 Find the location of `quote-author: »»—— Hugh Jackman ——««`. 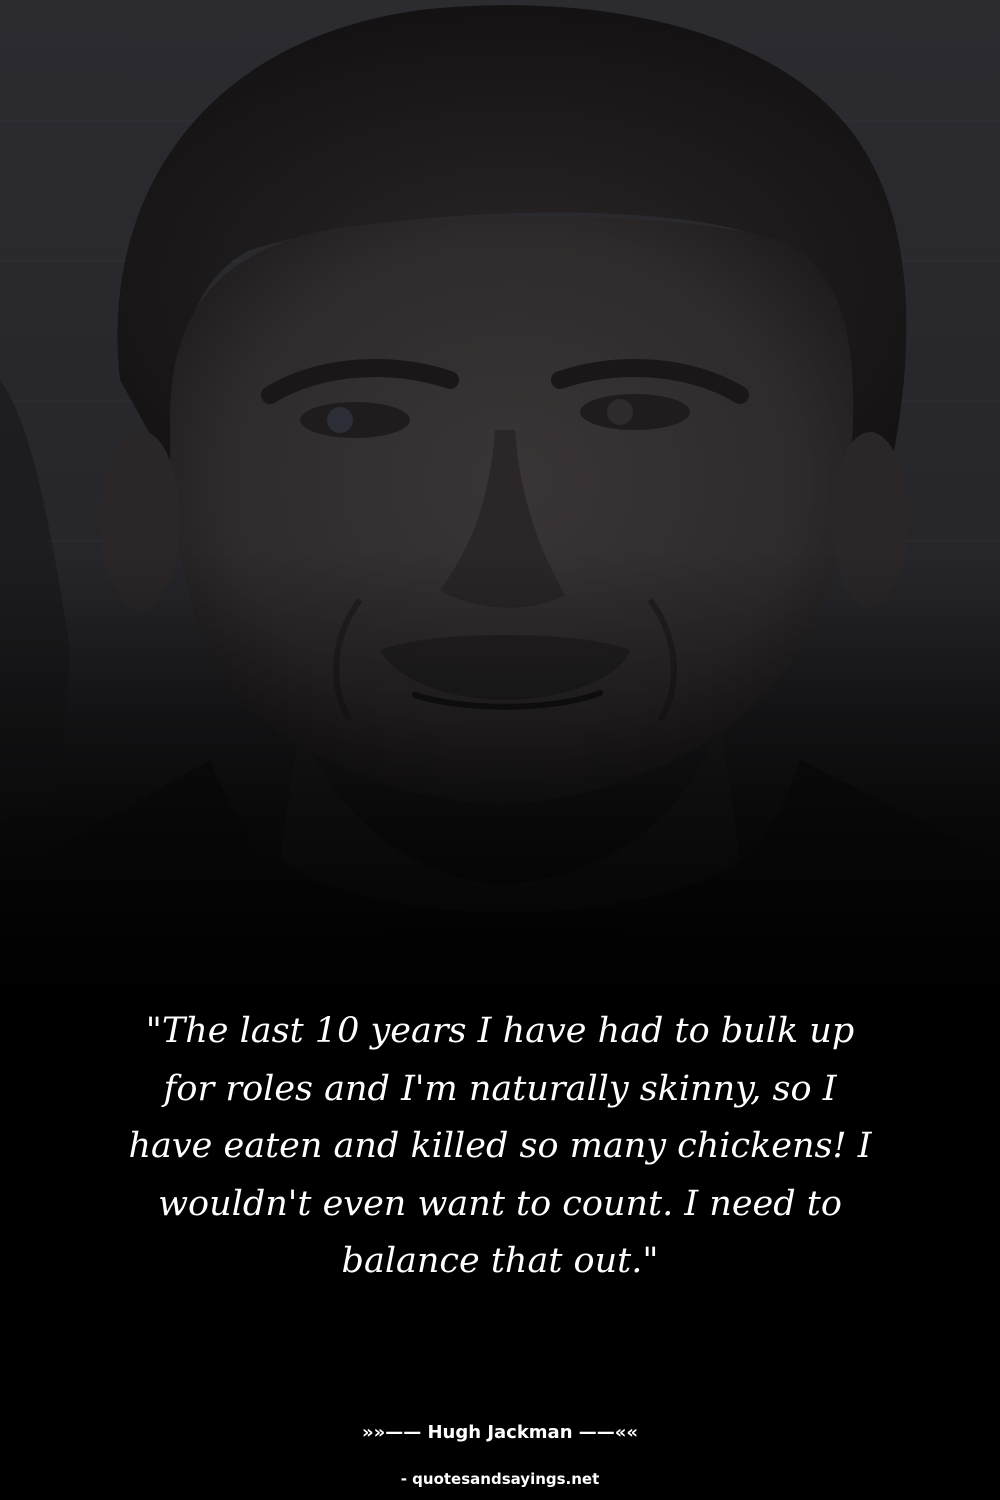

quote-author: »»—— Hugh Jackman ——«« is located at coordinates (500, 1432).